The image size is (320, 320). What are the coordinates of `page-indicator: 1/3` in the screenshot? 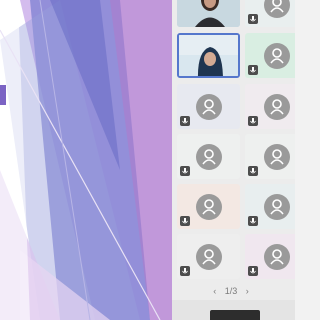 It's located at (231, 291).